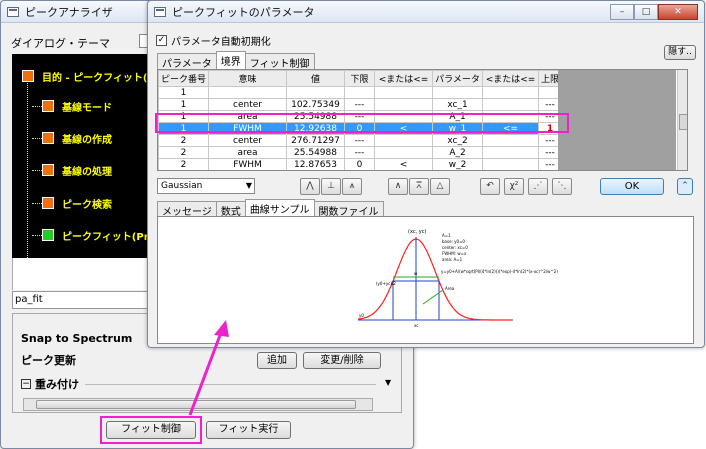 This screenshot has height=449, width=706. What do you see at coordinates (221, 328) in the screenshot?
I see `arrow-head-icon` at bounding box center [221, 328].